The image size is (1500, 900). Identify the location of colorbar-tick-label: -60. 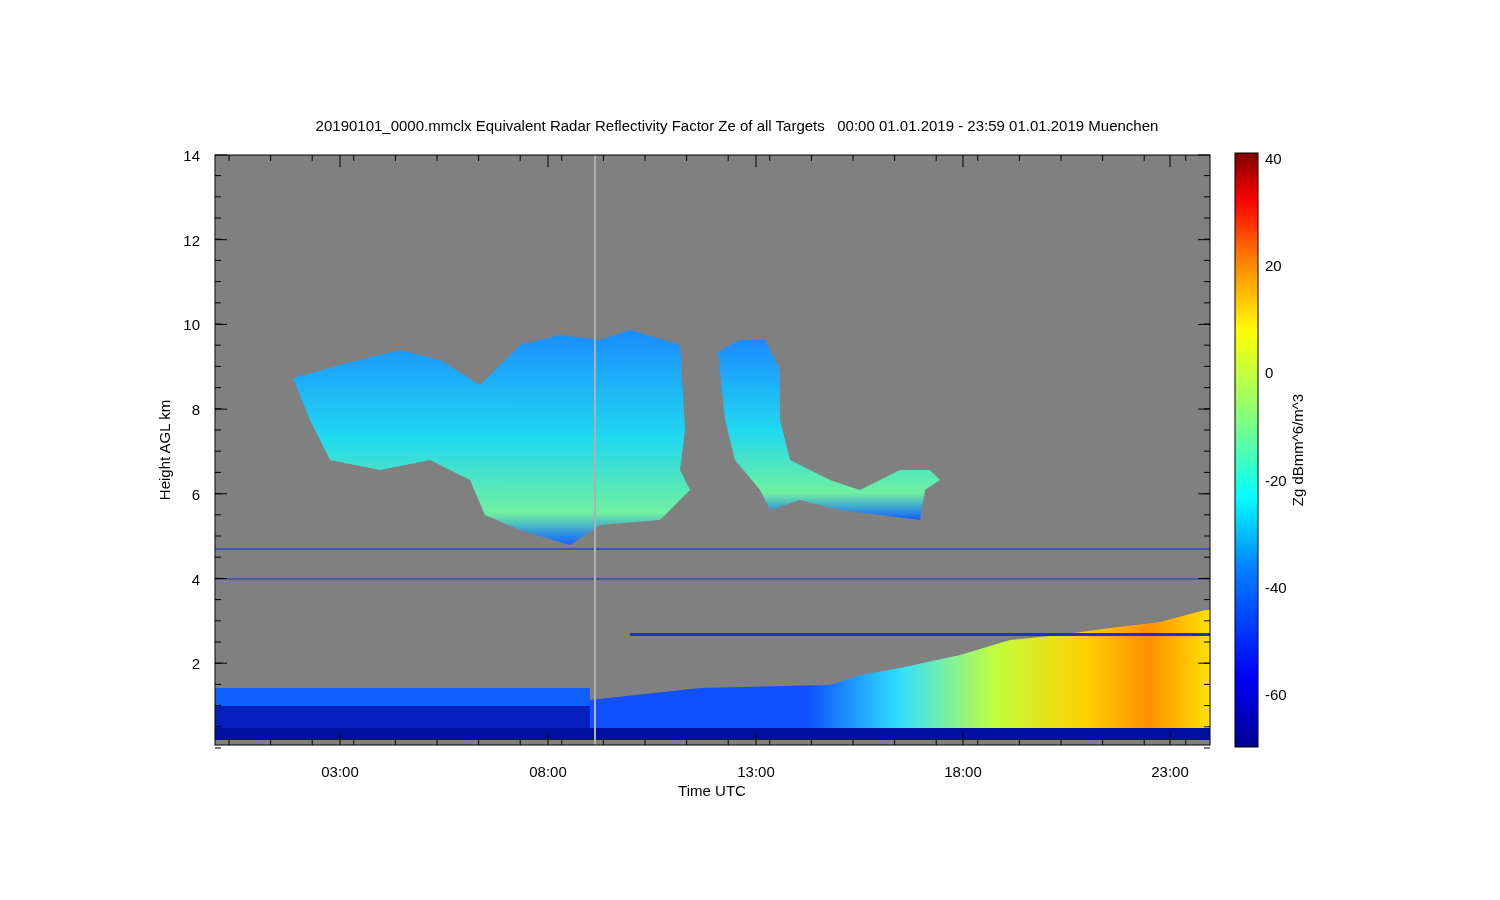
(1276, 694).